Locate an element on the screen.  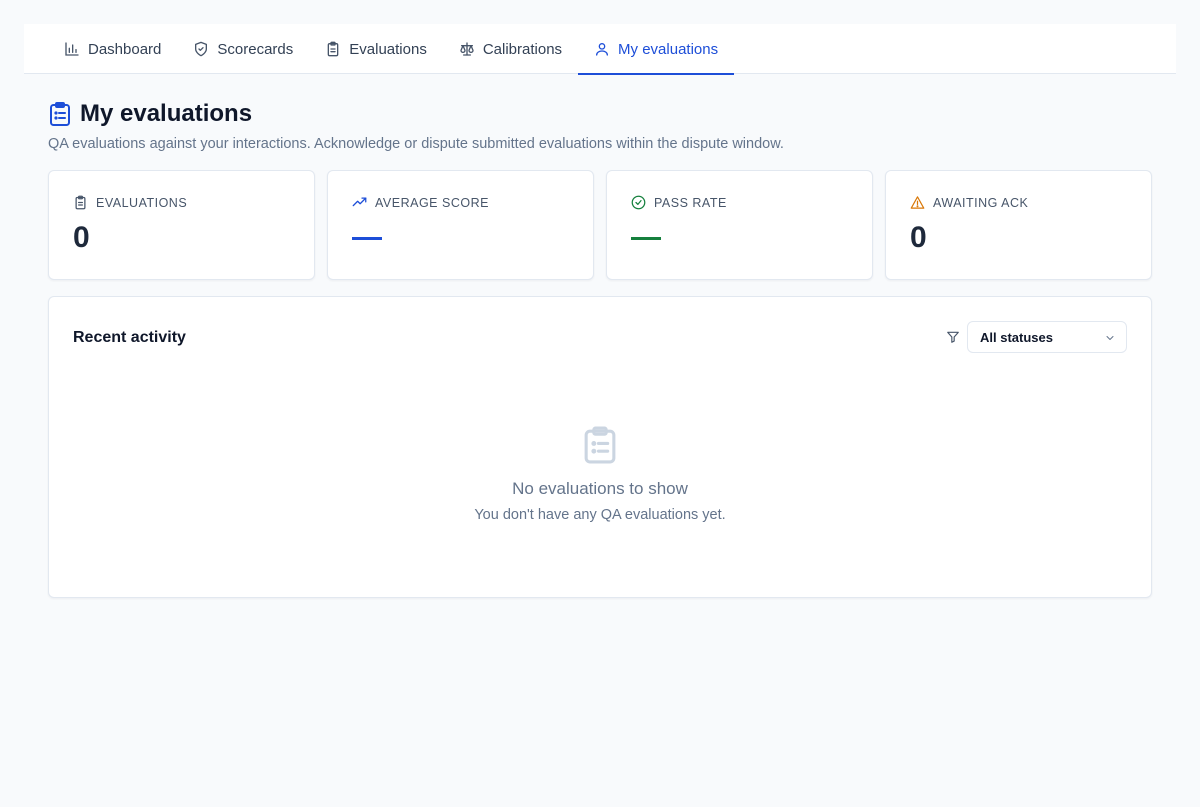
empty-state-title: No evaluations to show is located at coordinates (600, 488).